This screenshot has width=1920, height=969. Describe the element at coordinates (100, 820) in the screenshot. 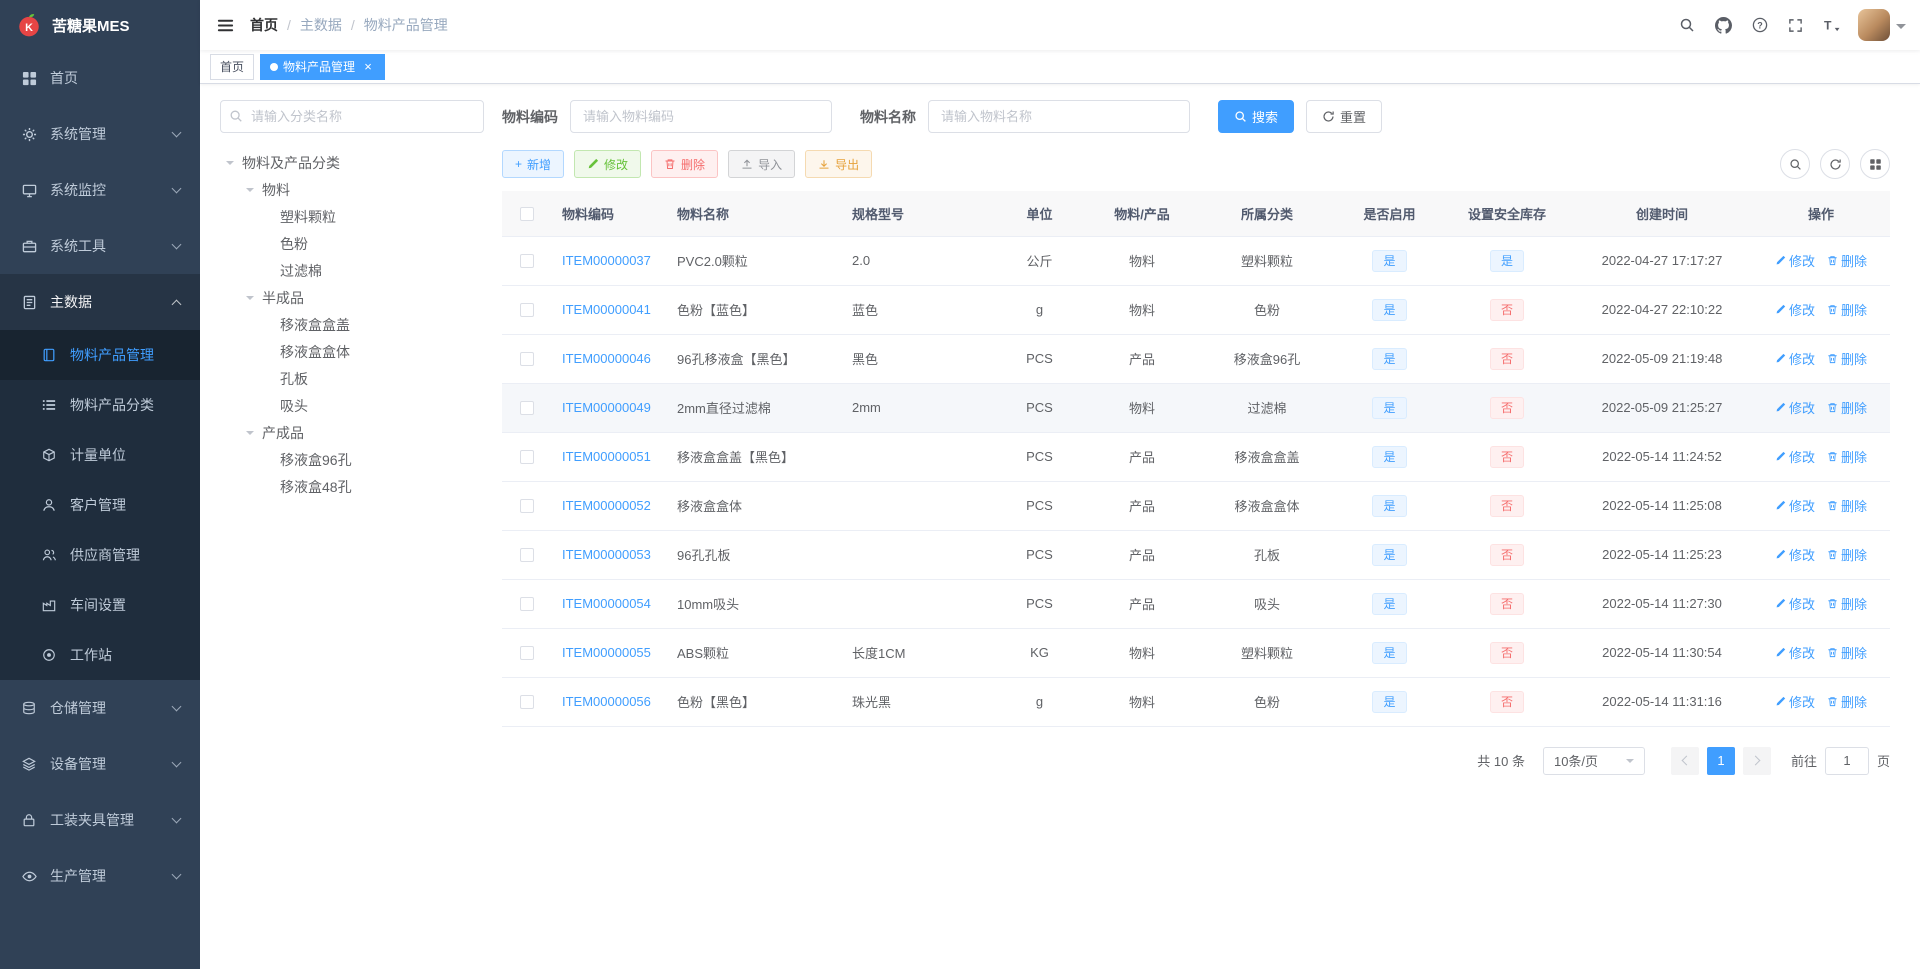

I see `sidebar-item-fixture-management: 工装夹具管理` at that location.